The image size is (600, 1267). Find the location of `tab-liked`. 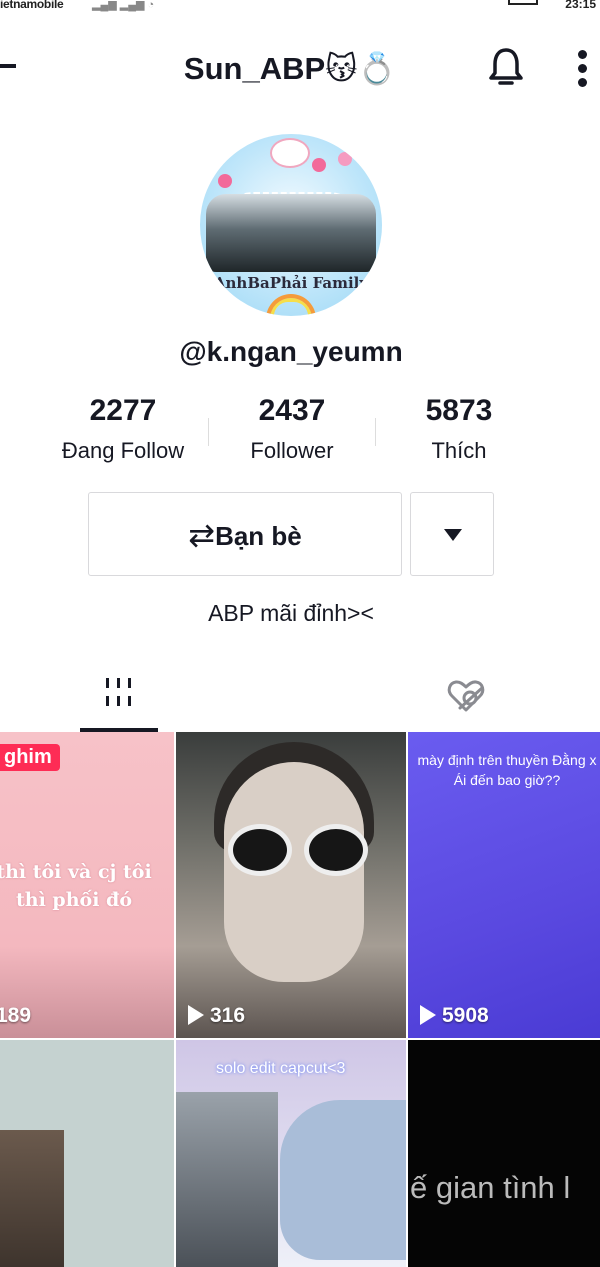

tab-liked is located at coordinates (468, 696).